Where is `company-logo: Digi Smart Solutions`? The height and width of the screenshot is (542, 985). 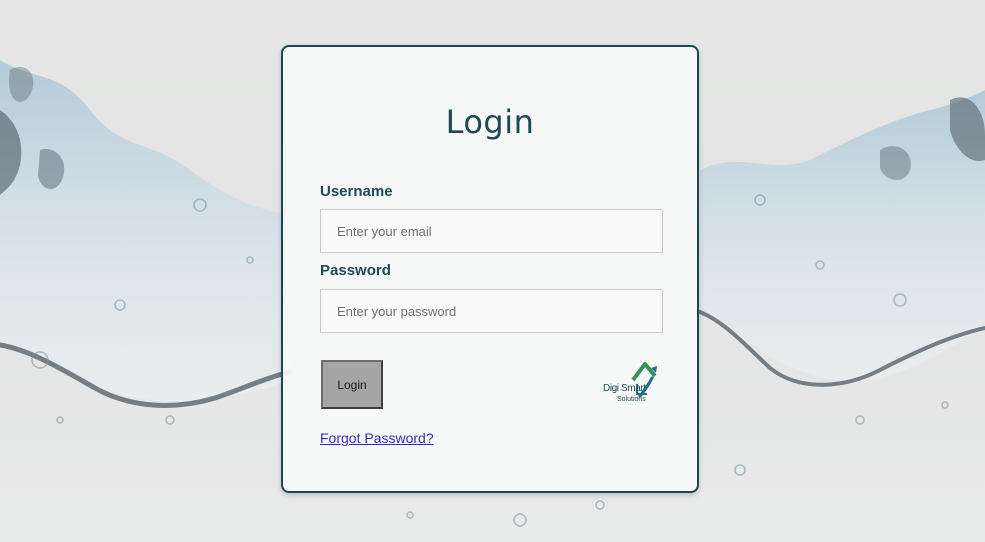 company-logo: Digi Smart Solutions is located at coordinates (631, 388).